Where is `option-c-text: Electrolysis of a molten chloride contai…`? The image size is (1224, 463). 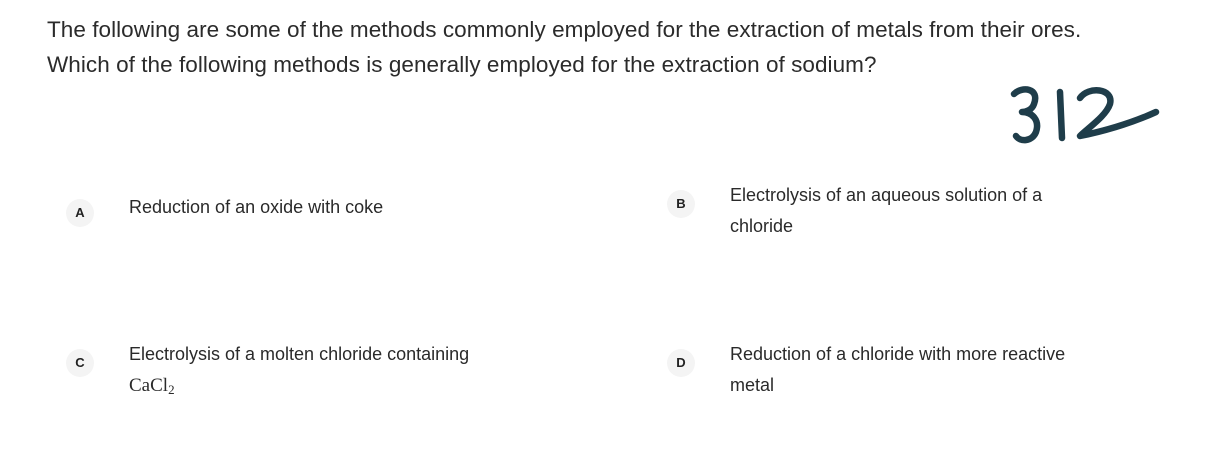
option-c-text: Electrolysis of a molten chloride contai… is located at coordinates (339, 372).